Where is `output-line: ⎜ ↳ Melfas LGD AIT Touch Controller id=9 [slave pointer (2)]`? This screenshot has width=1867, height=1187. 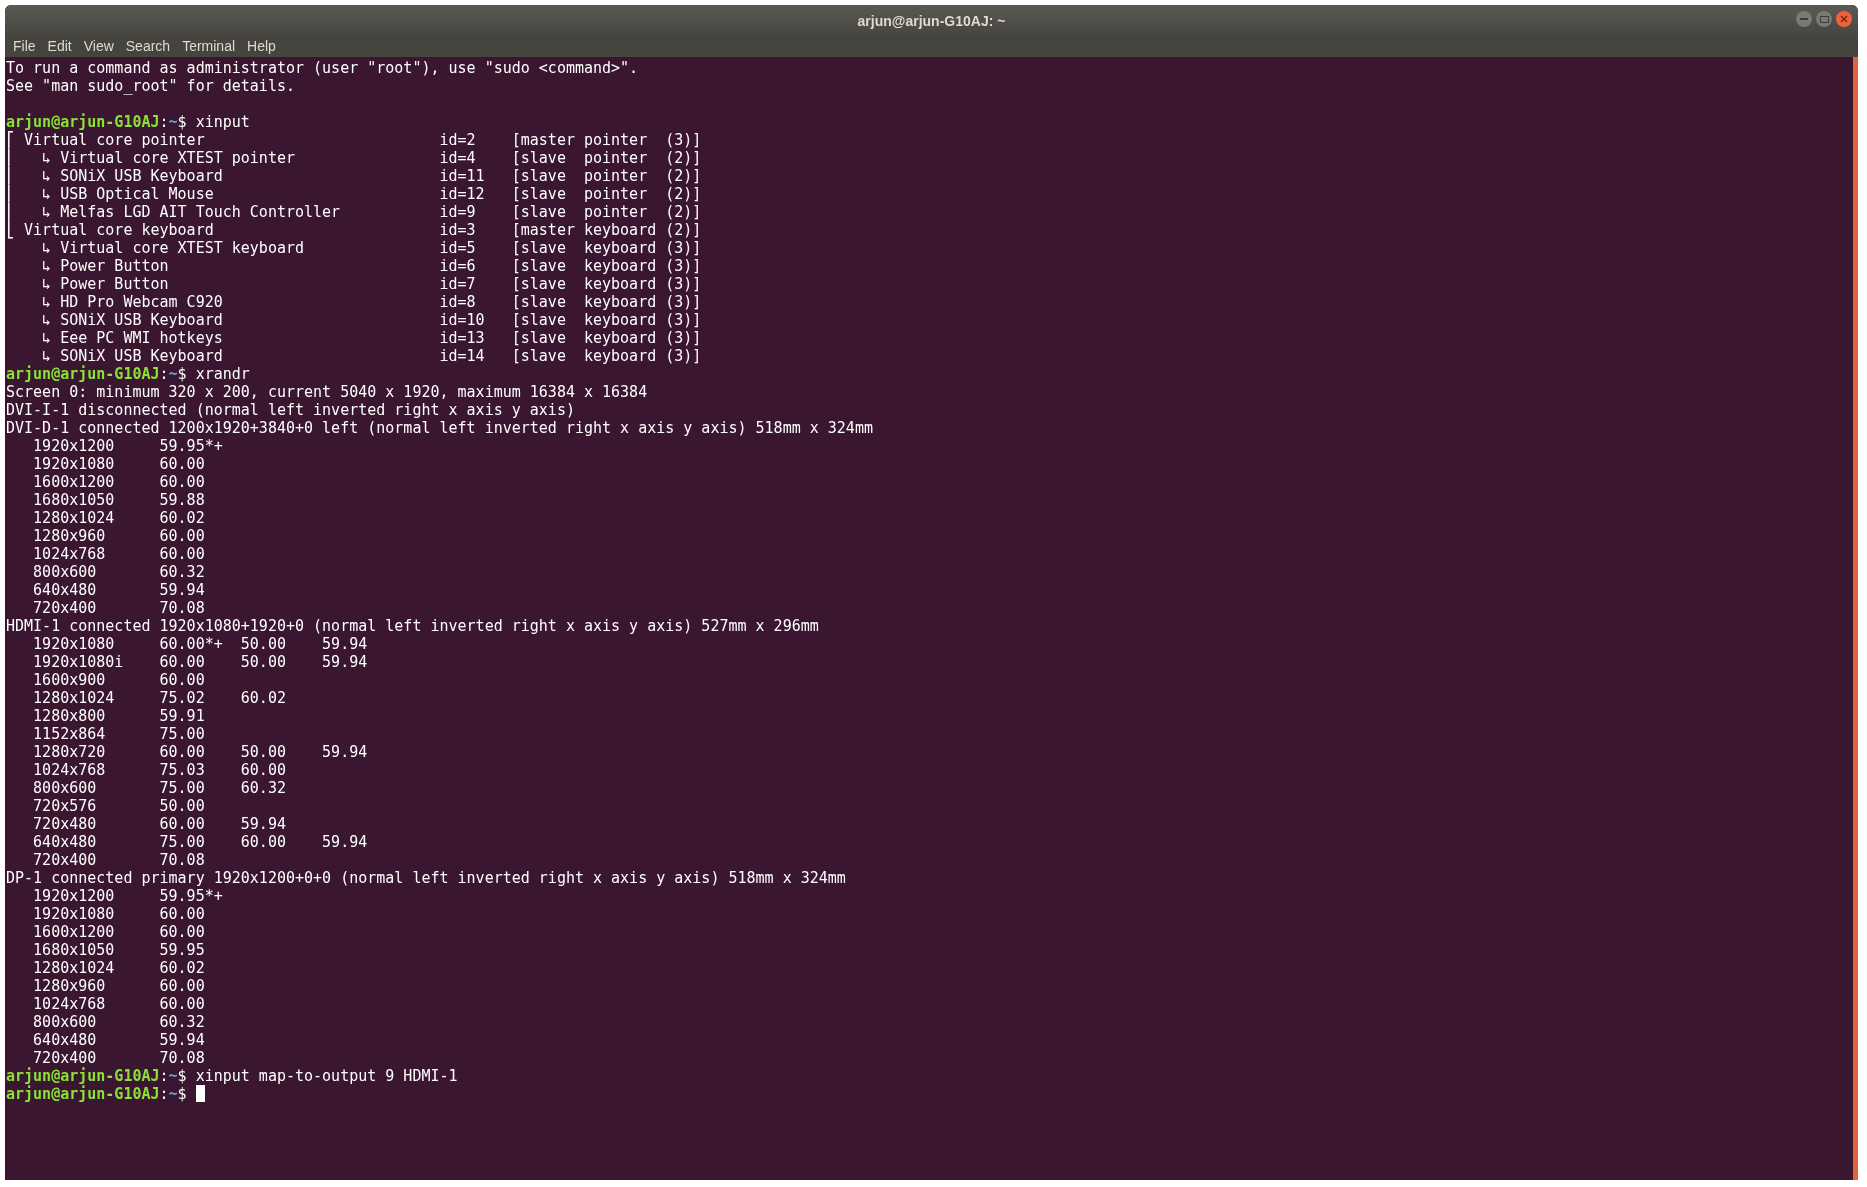
output-line: ⎜ ↳ Melfas LGD AIT Touch Controller id=9 [slave pointer (2)] is located at coordinates (354, 212).